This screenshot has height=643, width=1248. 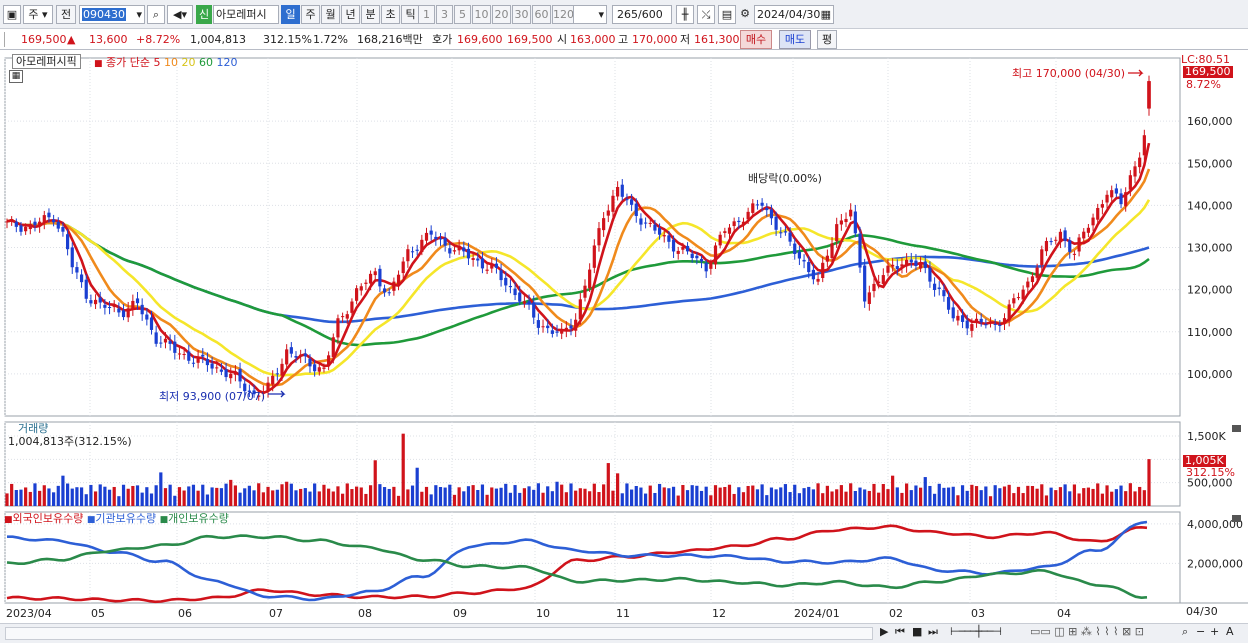 What do you see at coordinates (1185, 632) in the screenshot?
I see `zoom-search-icon: ⌕` at bounding box center [1185, 632].